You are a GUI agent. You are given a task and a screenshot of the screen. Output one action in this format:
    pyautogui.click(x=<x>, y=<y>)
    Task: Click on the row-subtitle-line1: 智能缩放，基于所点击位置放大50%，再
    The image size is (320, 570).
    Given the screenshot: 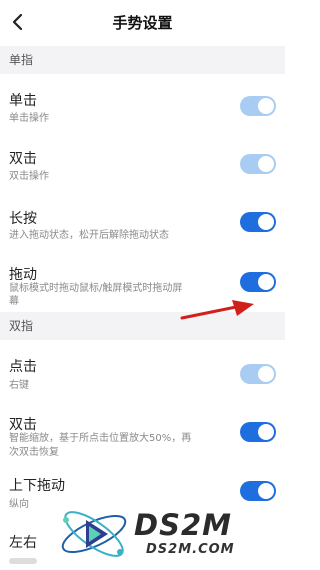 What is the action you would take?
    pyautogui.click(x=100, y=438)
    